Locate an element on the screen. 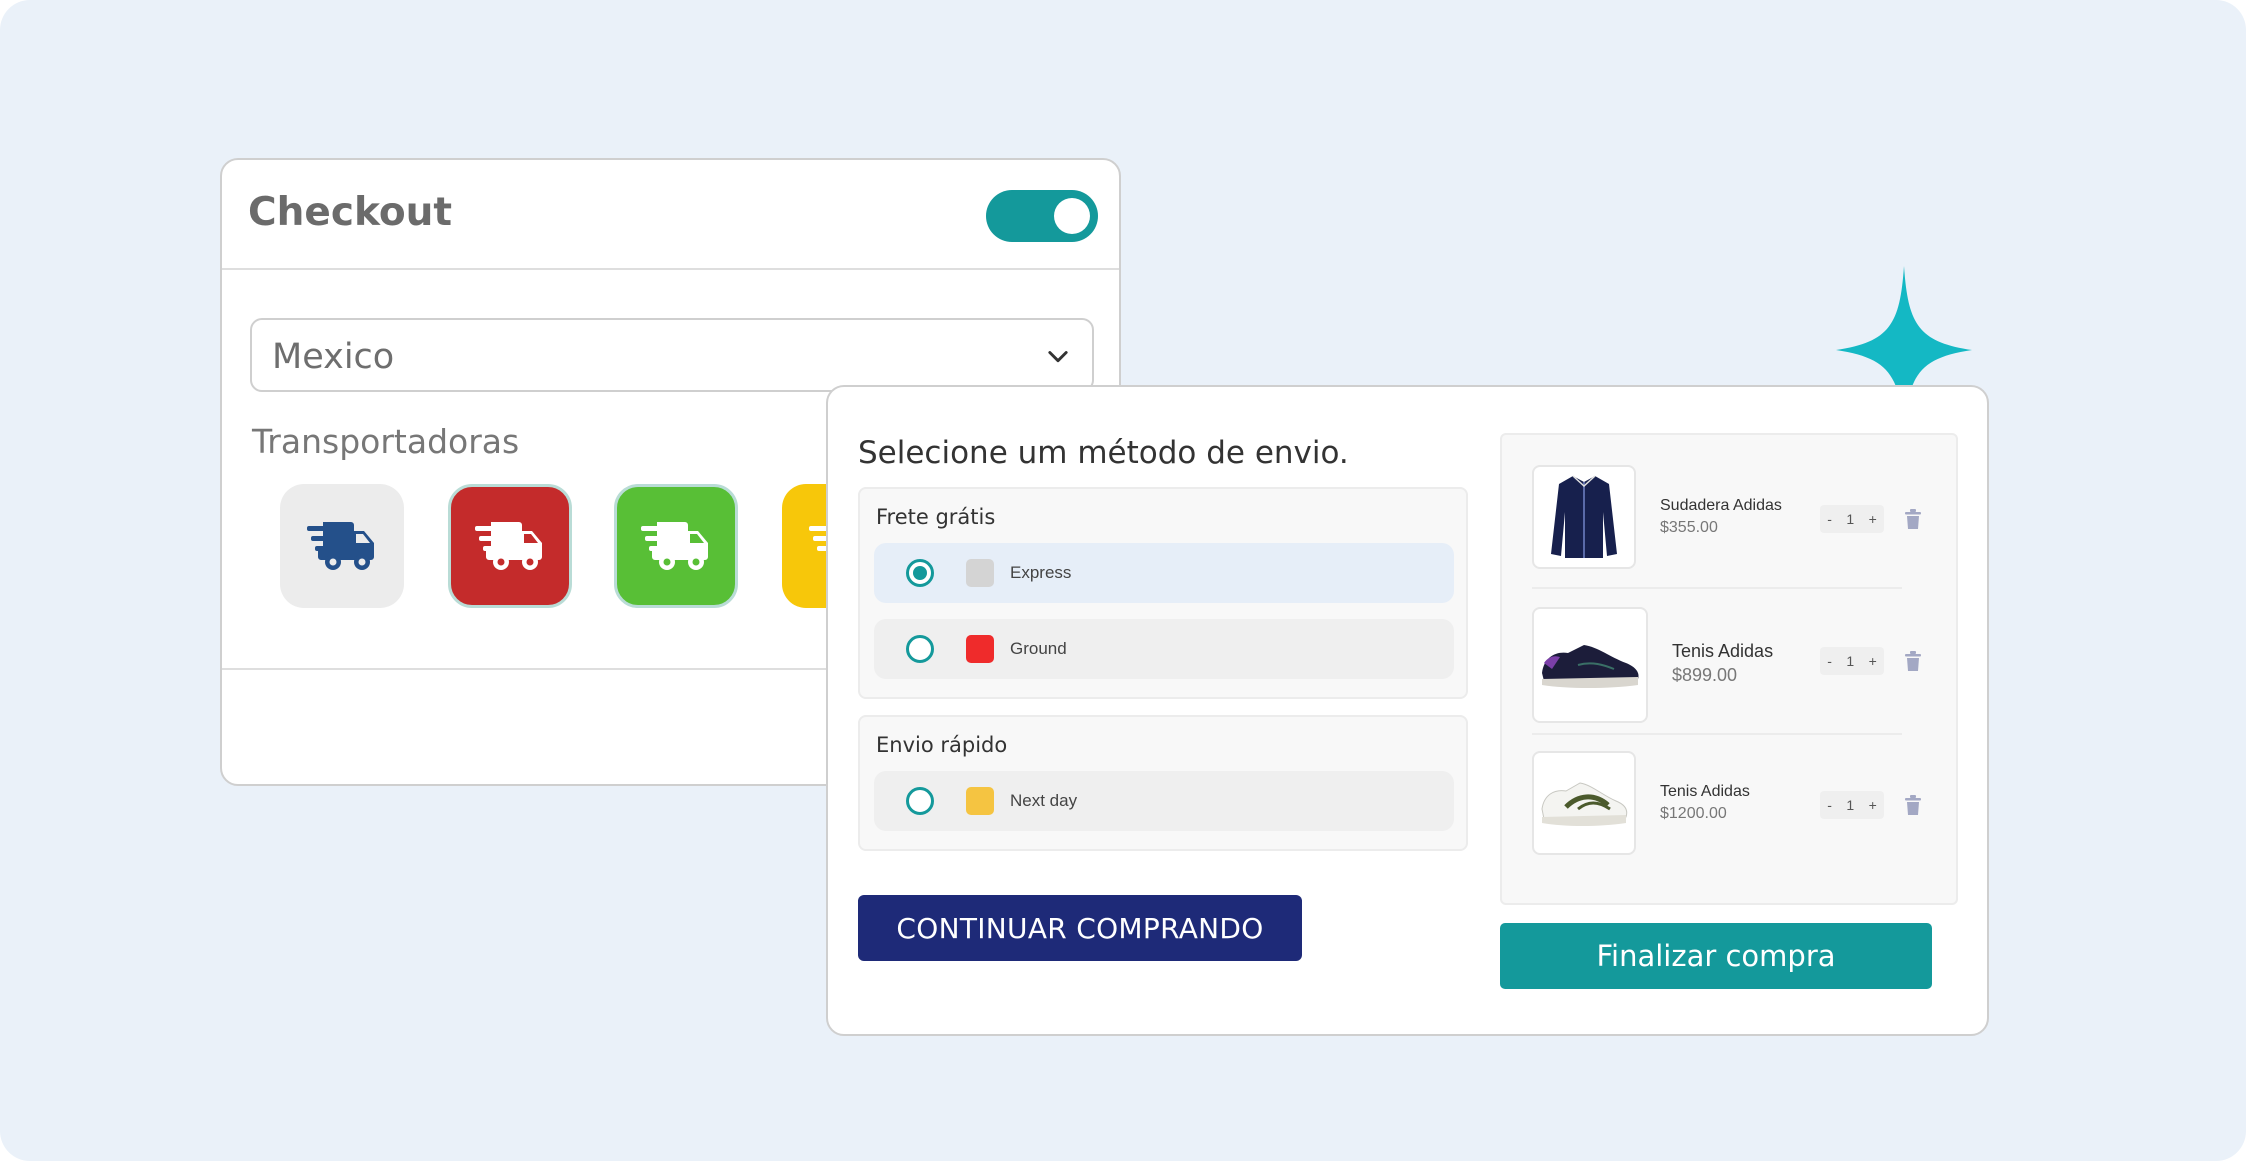 This screenshot has height=1161, width=2246. shipping-option-next-day: Next day is located at coordinates (1164, 801).